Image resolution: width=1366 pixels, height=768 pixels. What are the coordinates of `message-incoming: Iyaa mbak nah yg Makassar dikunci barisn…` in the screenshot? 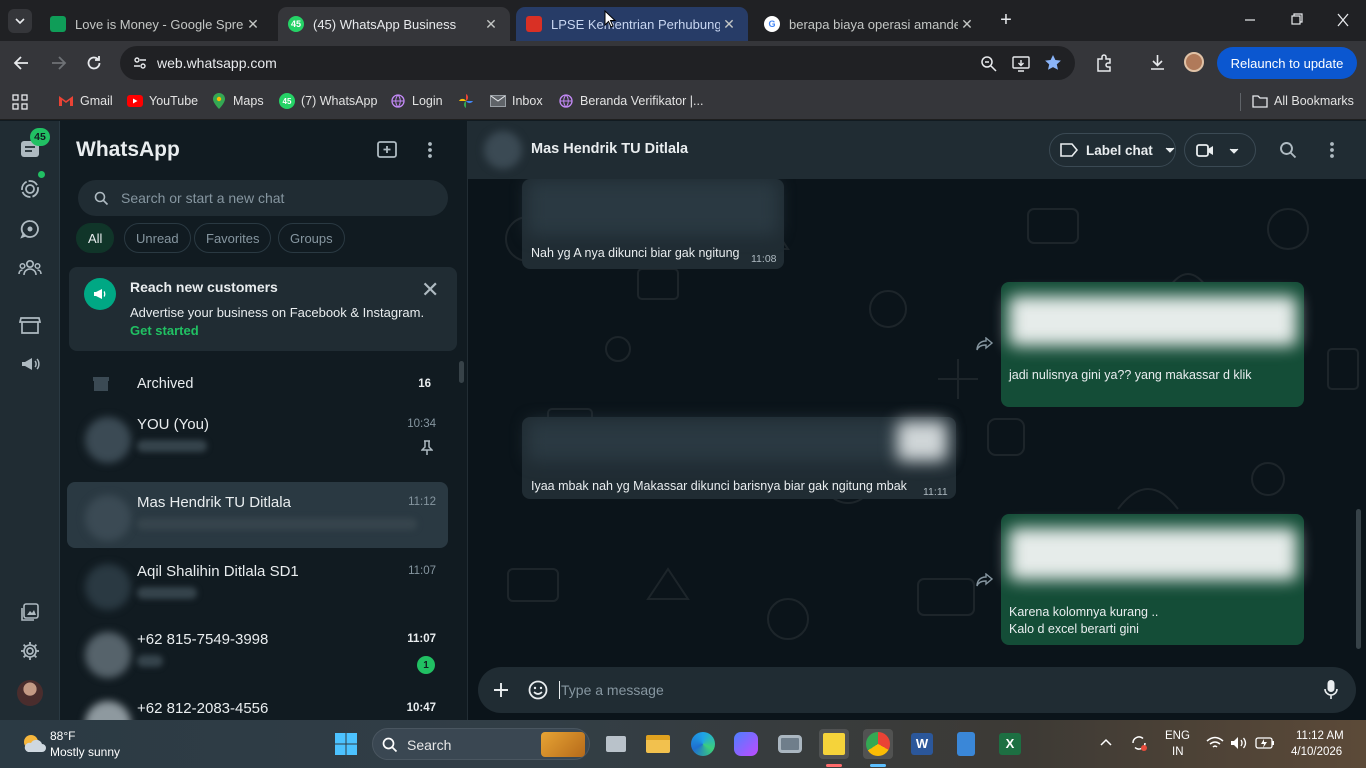 It's located at (739, 458).